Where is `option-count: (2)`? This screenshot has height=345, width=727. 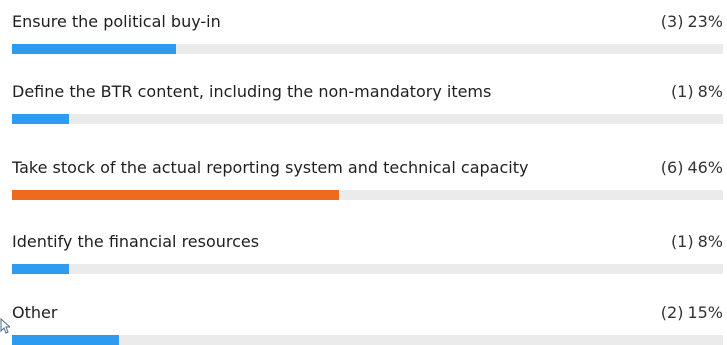
option-count: (2) is located at coordinates (672, 312).